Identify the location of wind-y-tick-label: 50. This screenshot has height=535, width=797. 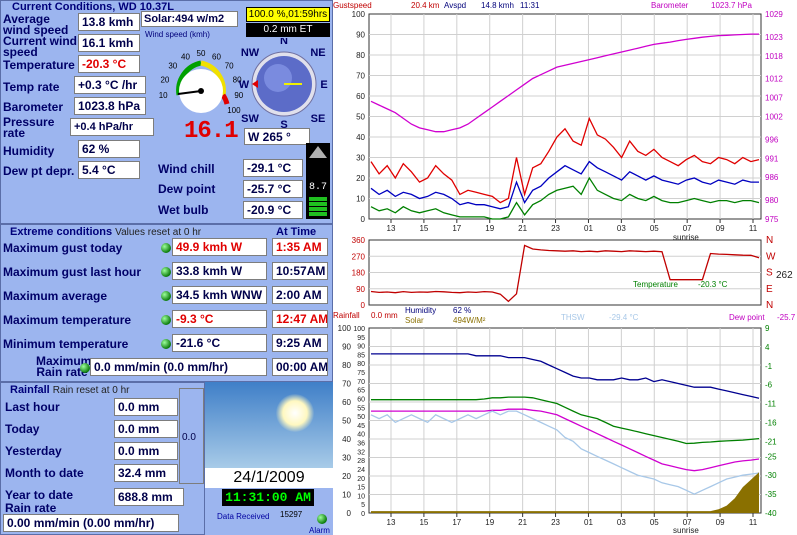
(360, 117).